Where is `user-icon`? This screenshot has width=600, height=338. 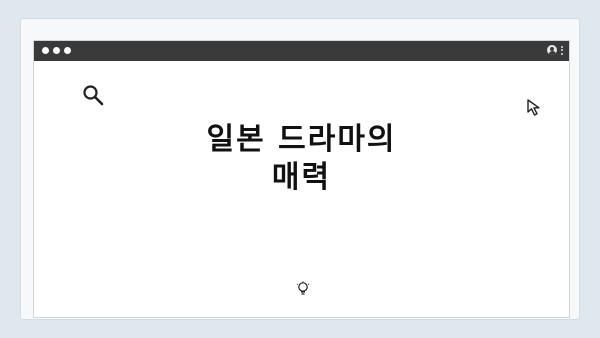
user-icon is located at coordinates (552, 50).